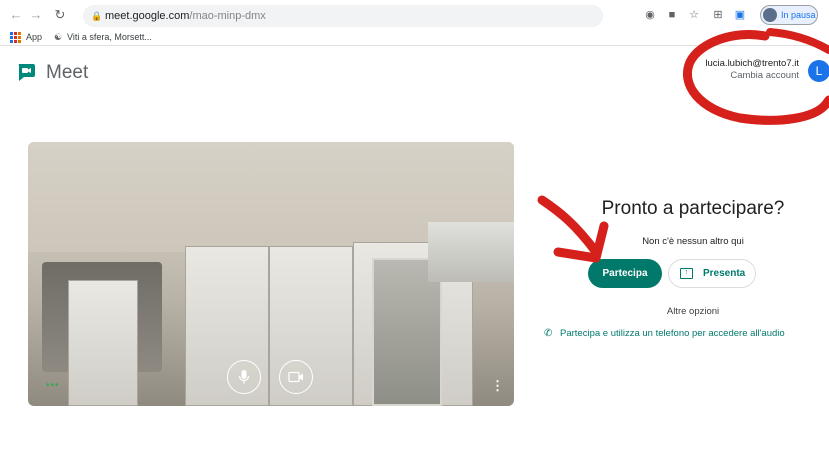 Image resolution: width=829 pixels, height=461 pixels. I want to click on present-screen-icon: ↑, so click(686, 273).